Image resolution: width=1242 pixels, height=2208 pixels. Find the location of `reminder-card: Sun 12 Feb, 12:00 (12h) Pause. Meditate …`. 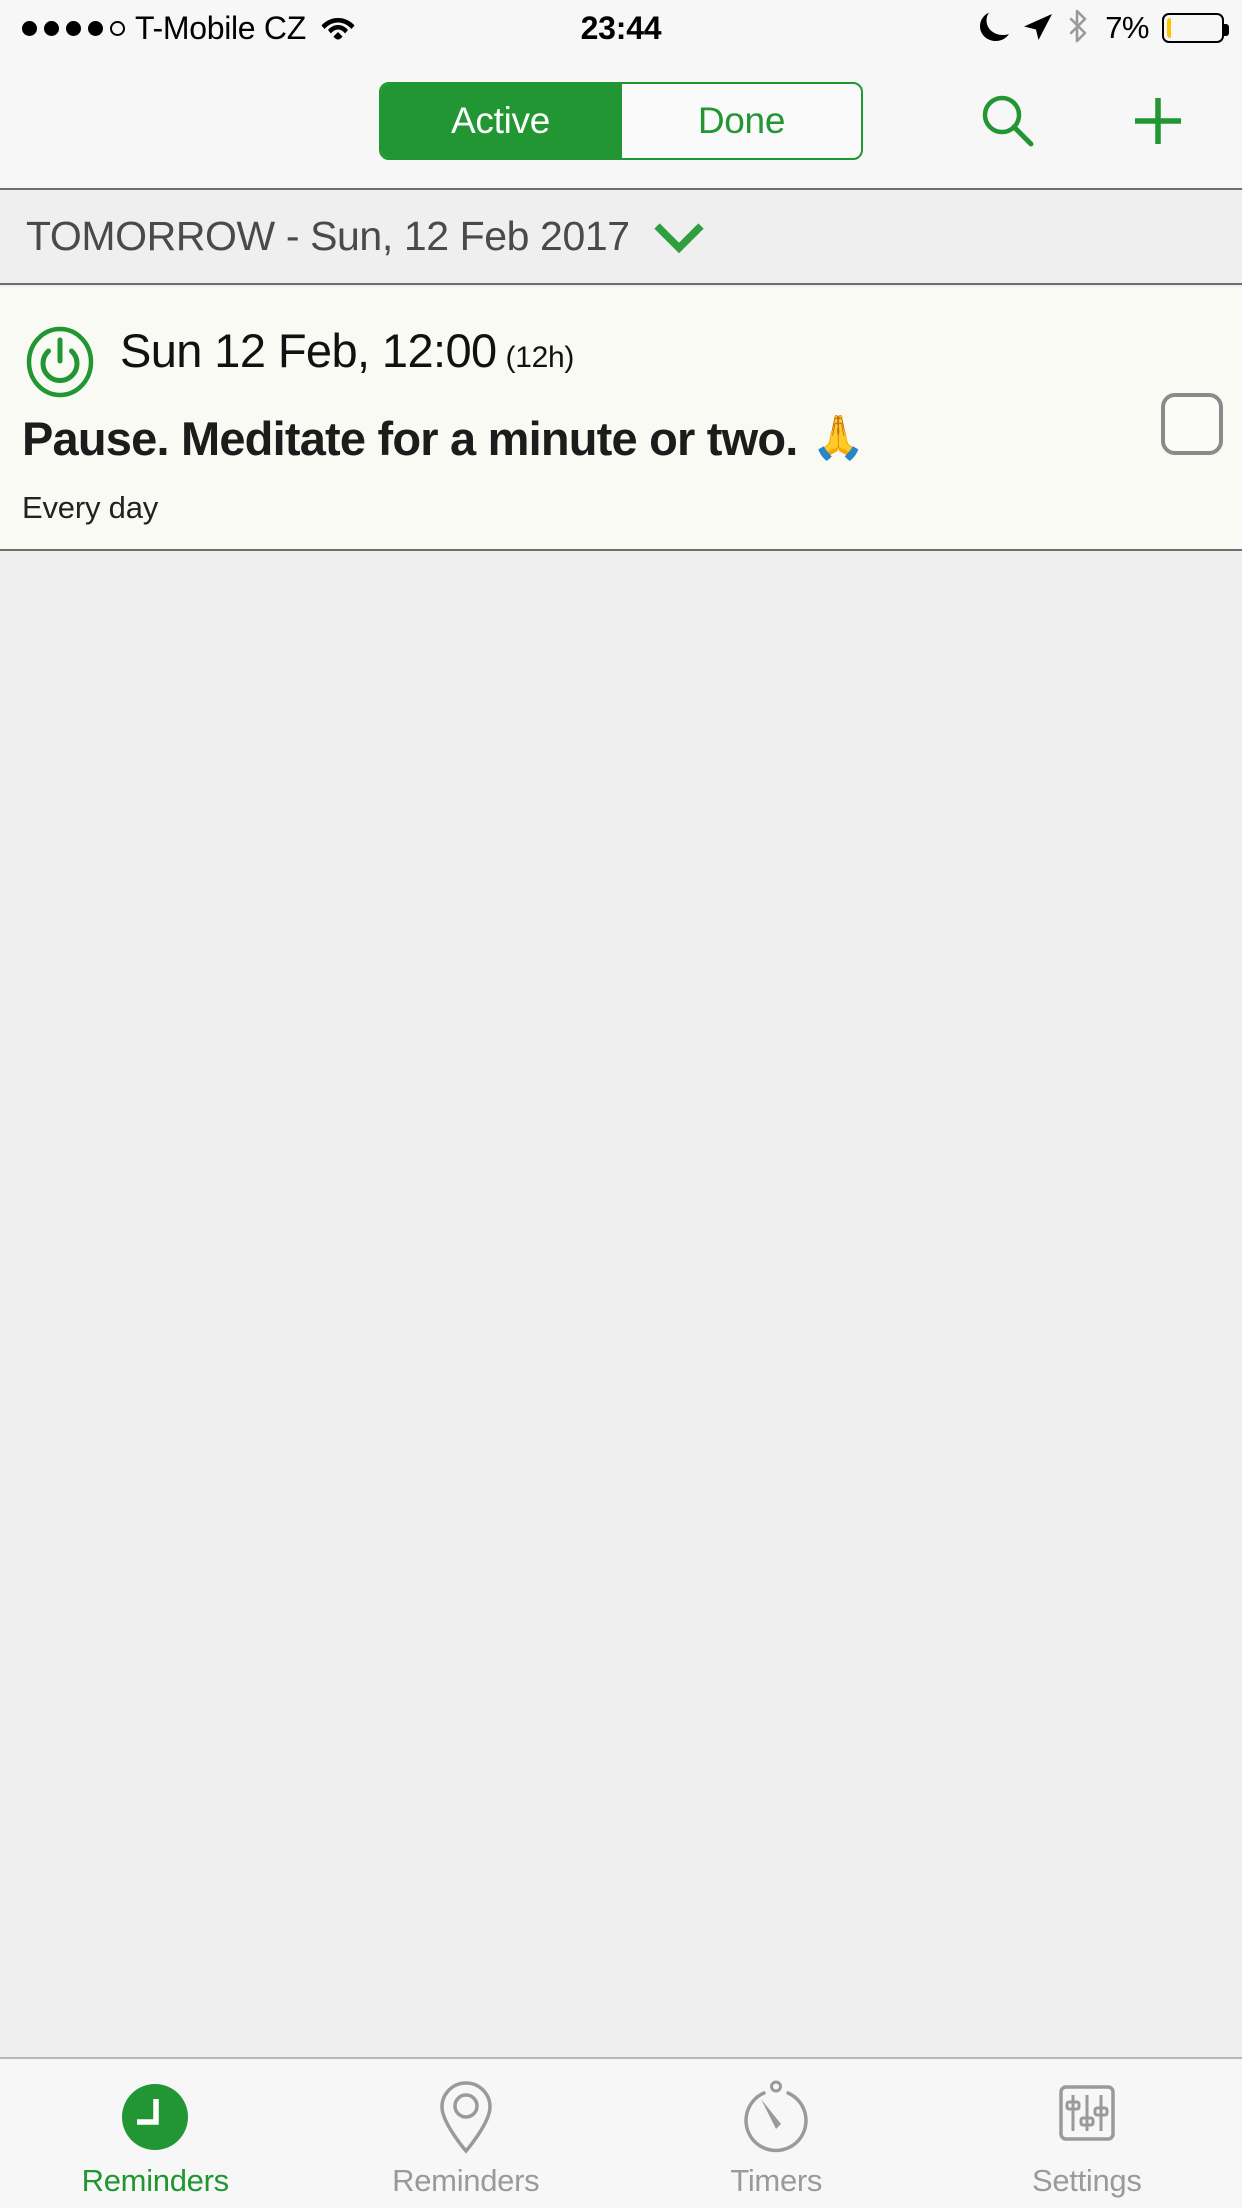

reminder-card: Sun 12 Feb, 12:00 (12h) Pause. Meditate … is located at coordinates (621, 419).